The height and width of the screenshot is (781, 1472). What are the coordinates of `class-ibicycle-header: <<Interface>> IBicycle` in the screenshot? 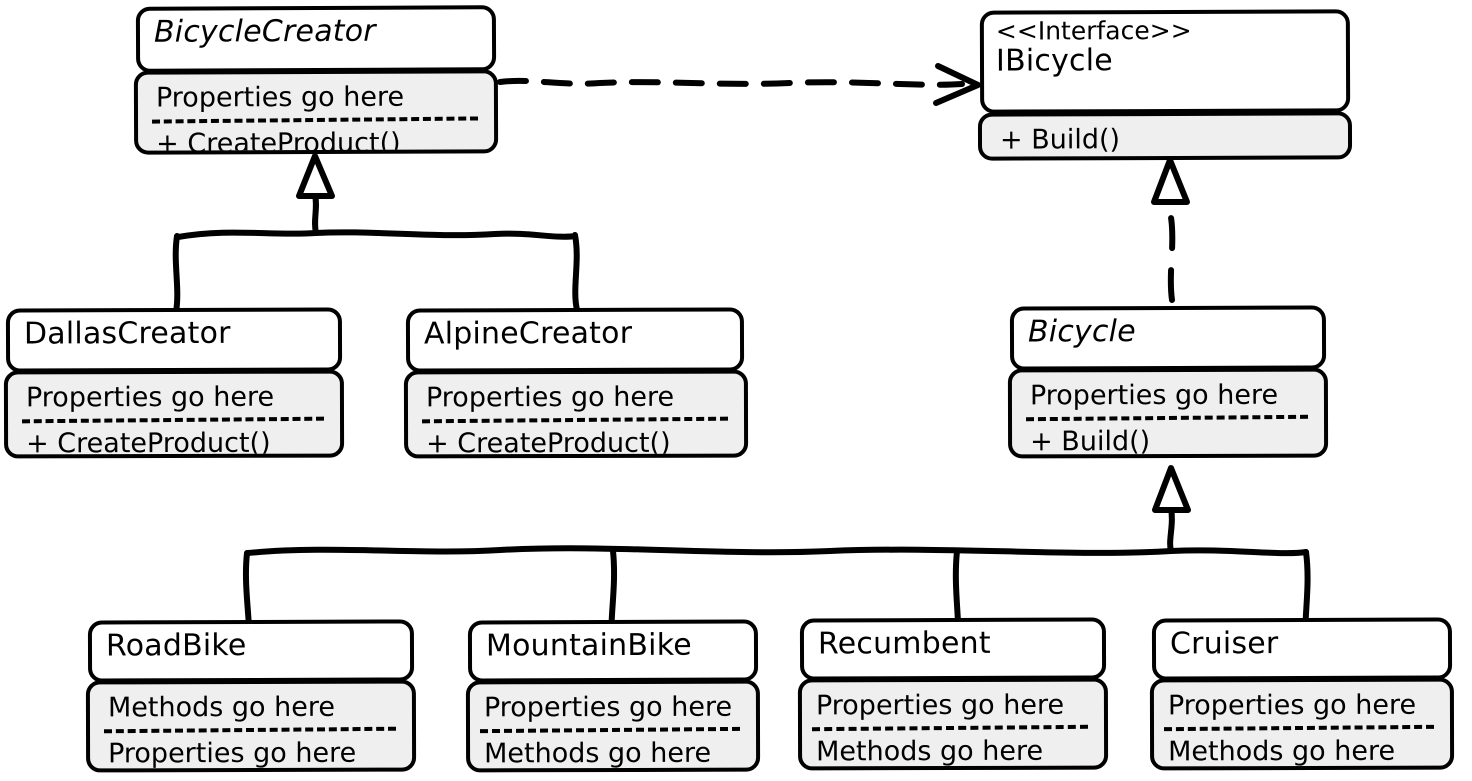 It's located at (1165, 61).